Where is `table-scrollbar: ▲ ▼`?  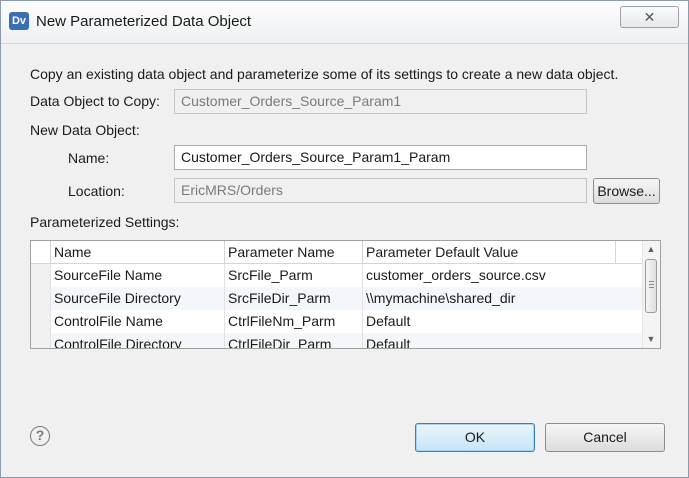 table-scrollbar: ▲ ▼ is located at coordinates (651, 294).